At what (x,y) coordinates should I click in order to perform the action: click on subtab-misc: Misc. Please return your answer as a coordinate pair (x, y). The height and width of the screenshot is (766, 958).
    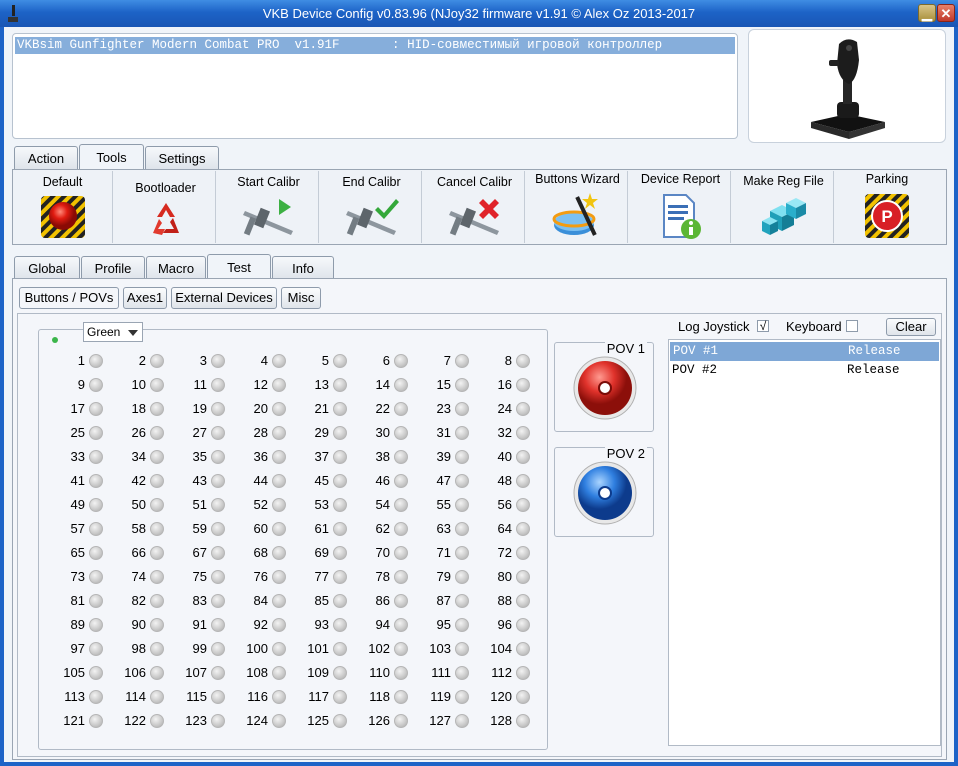
    Looking at the image, I should click on (301, 298).